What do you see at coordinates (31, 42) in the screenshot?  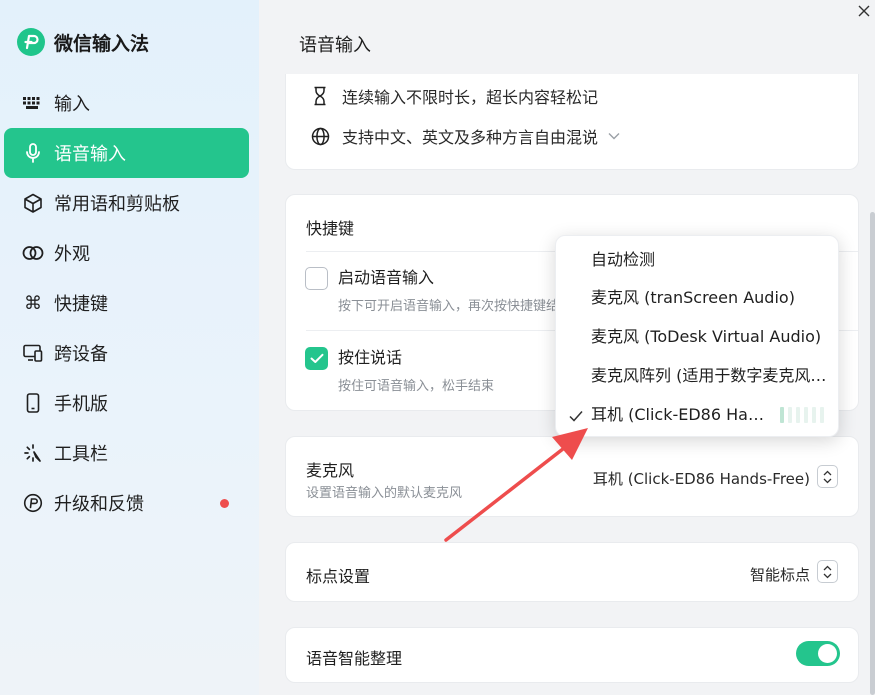 I see `app-logo-icon` at bounding box center [31, 42].